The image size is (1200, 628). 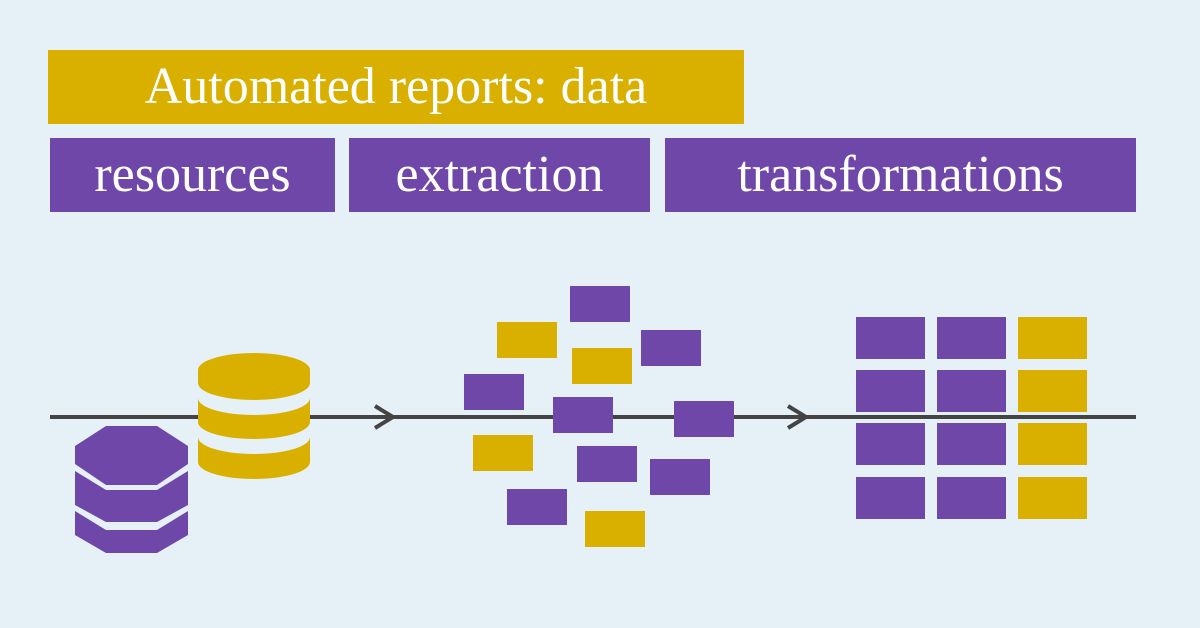 What do you see at coordinates (131, 489) in the screenshot?
I see `octagon-database-icon` at bounding box center [131, 489].